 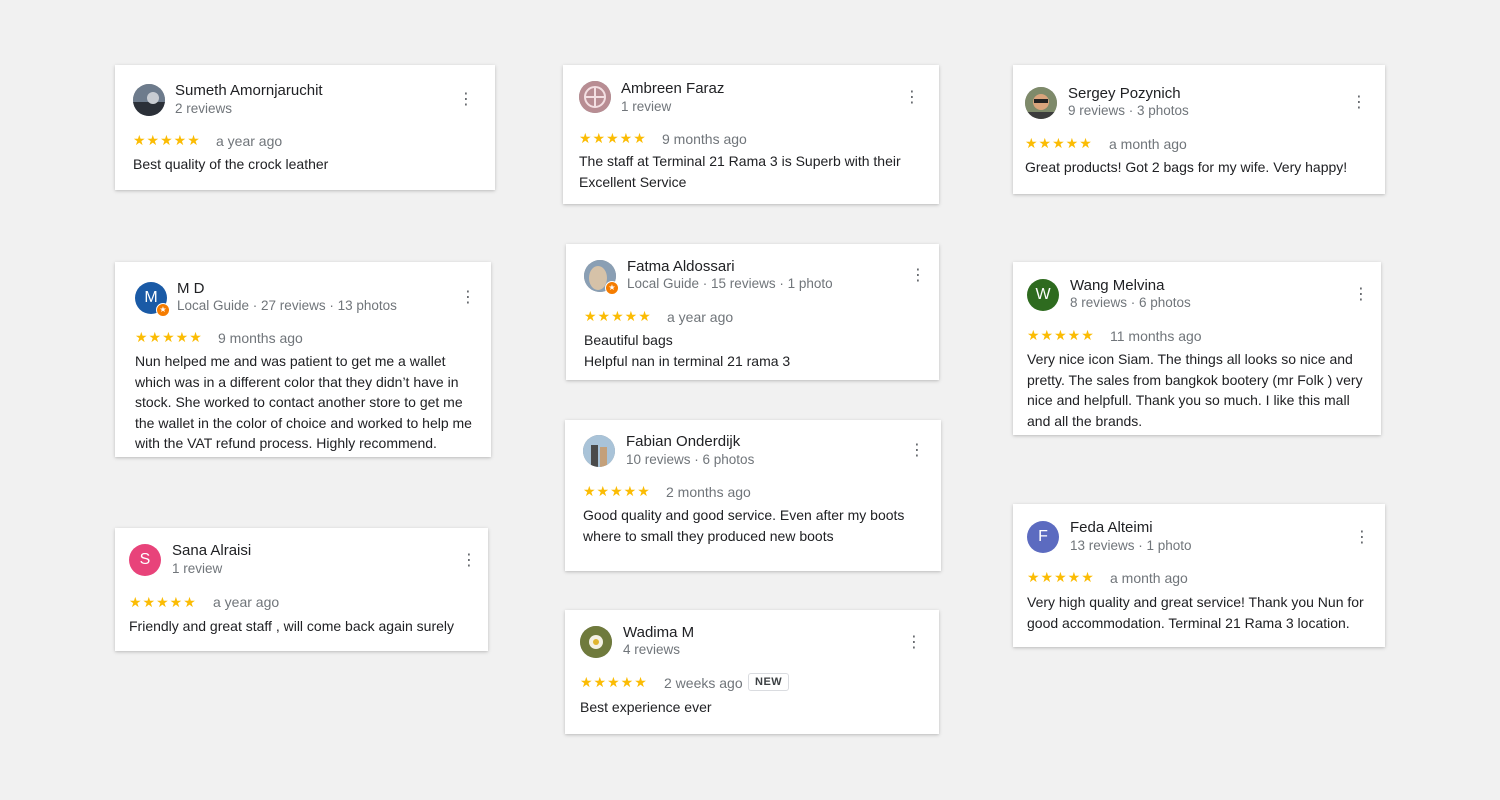 I want to click on reviewer-meta: Local Guide · 15 reviews · 1 photo, so click(x=730, y=283).